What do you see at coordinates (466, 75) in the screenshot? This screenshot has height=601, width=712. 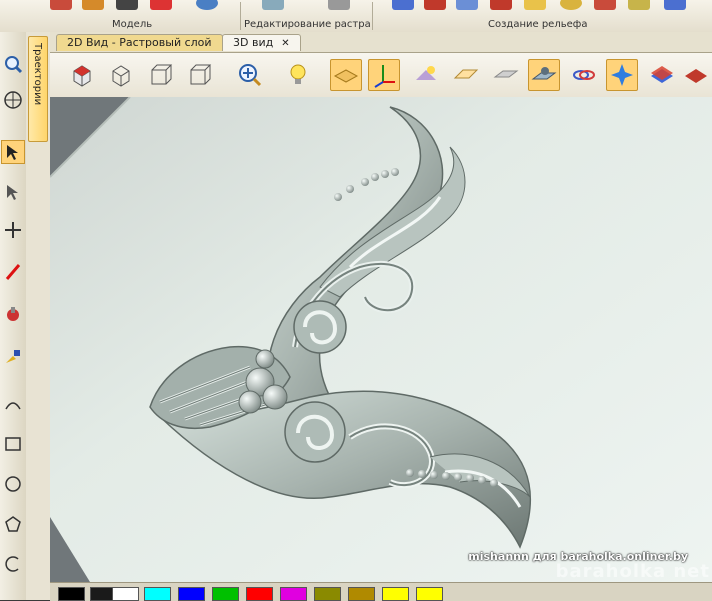 I see `relief-raise-icon` at bounding box center [466, 75].